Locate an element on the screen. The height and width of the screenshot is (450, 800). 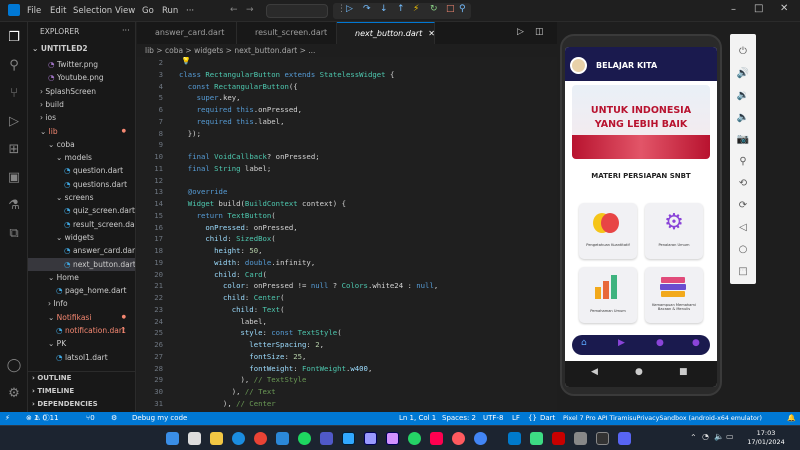
battery-icon: ▭ is located at coordinates (730, 436).